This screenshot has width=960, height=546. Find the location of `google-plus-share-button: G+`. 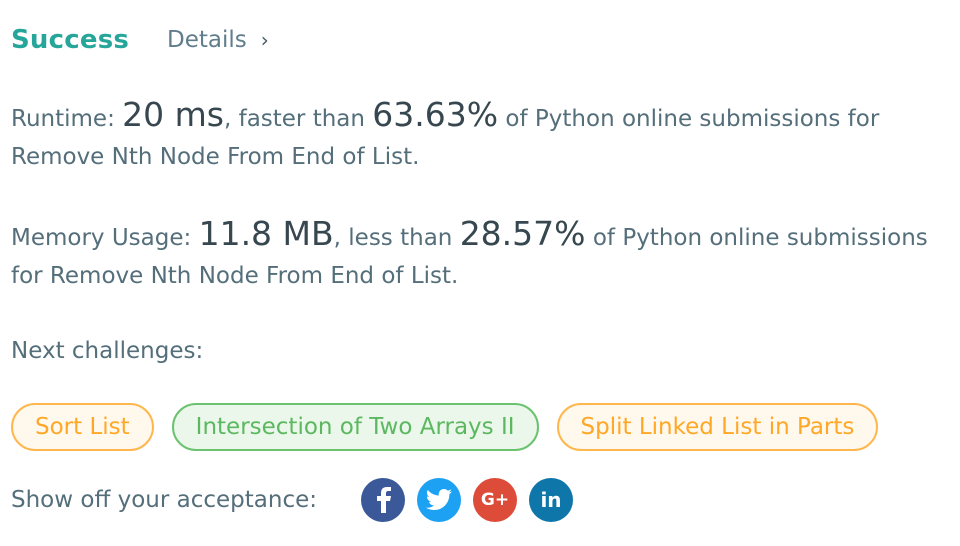

google-plus-share-button: G+ is located at coordinates (495, 500).